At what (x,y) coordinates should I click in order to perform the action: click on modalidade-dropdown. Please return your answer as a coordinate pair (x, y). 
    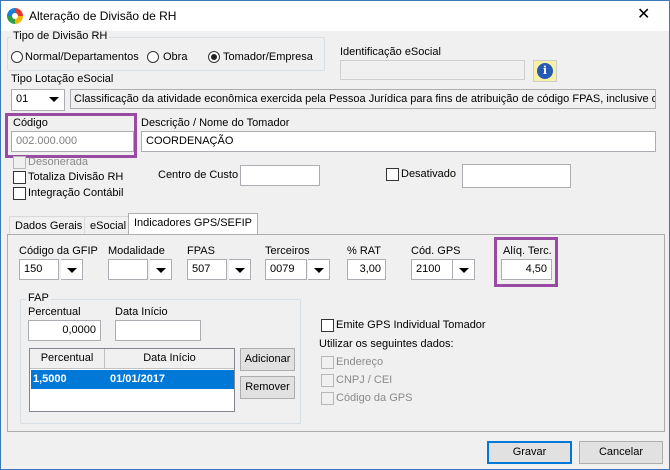
    Looking at the image, I should click on (161, 269).